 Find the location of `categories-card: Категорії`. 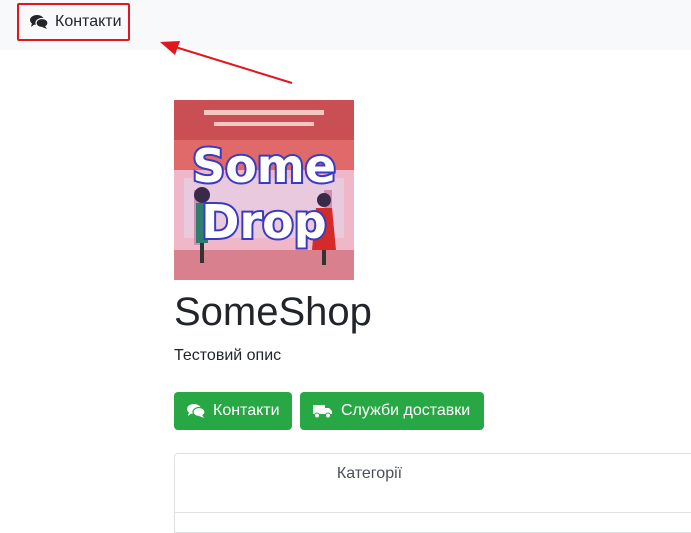

categories-card: Категорії is located at coordinates (432, 493).